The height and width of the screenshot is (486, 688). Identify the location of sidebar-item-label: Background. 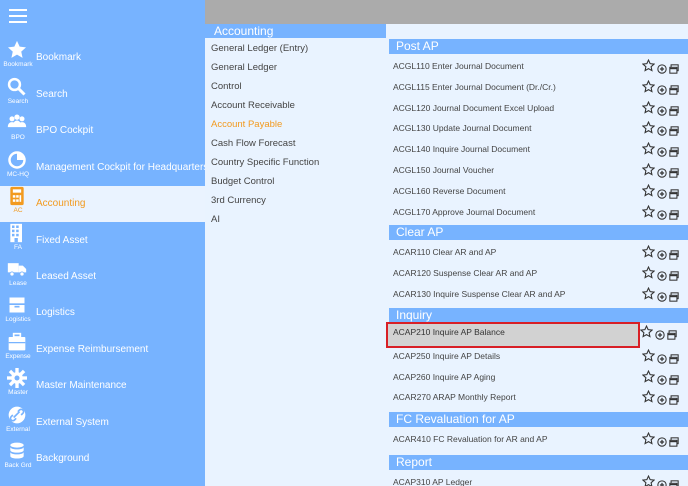
(63, 458).